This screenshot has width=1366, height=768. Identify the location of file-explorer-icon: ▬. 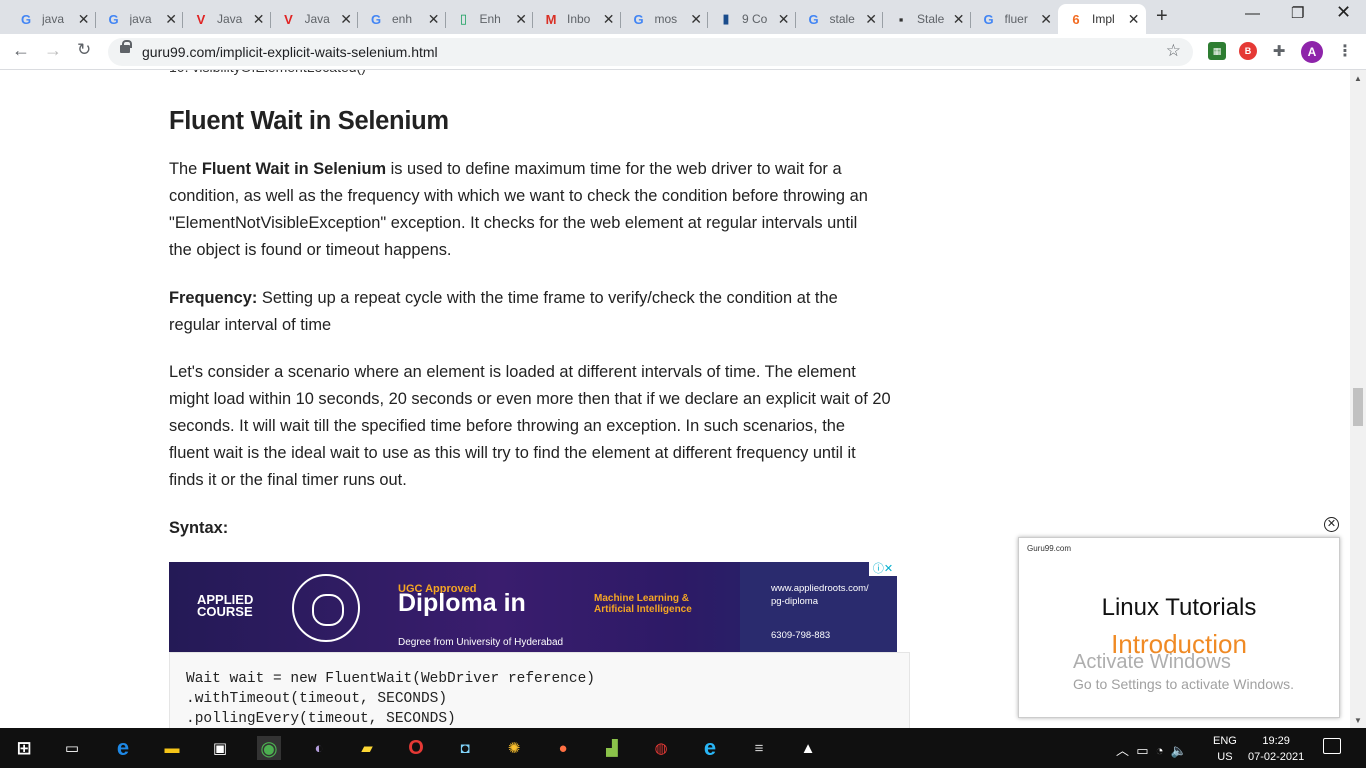
(172, 748).